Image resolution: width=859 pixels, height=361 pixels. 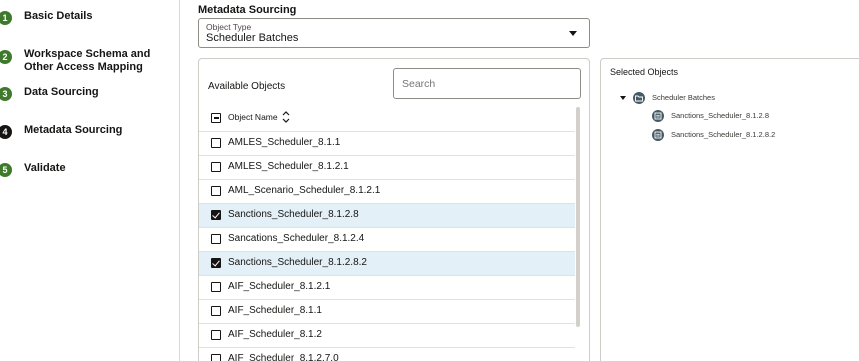 I want to click on step-number: 4, so click(x=6, y=132).